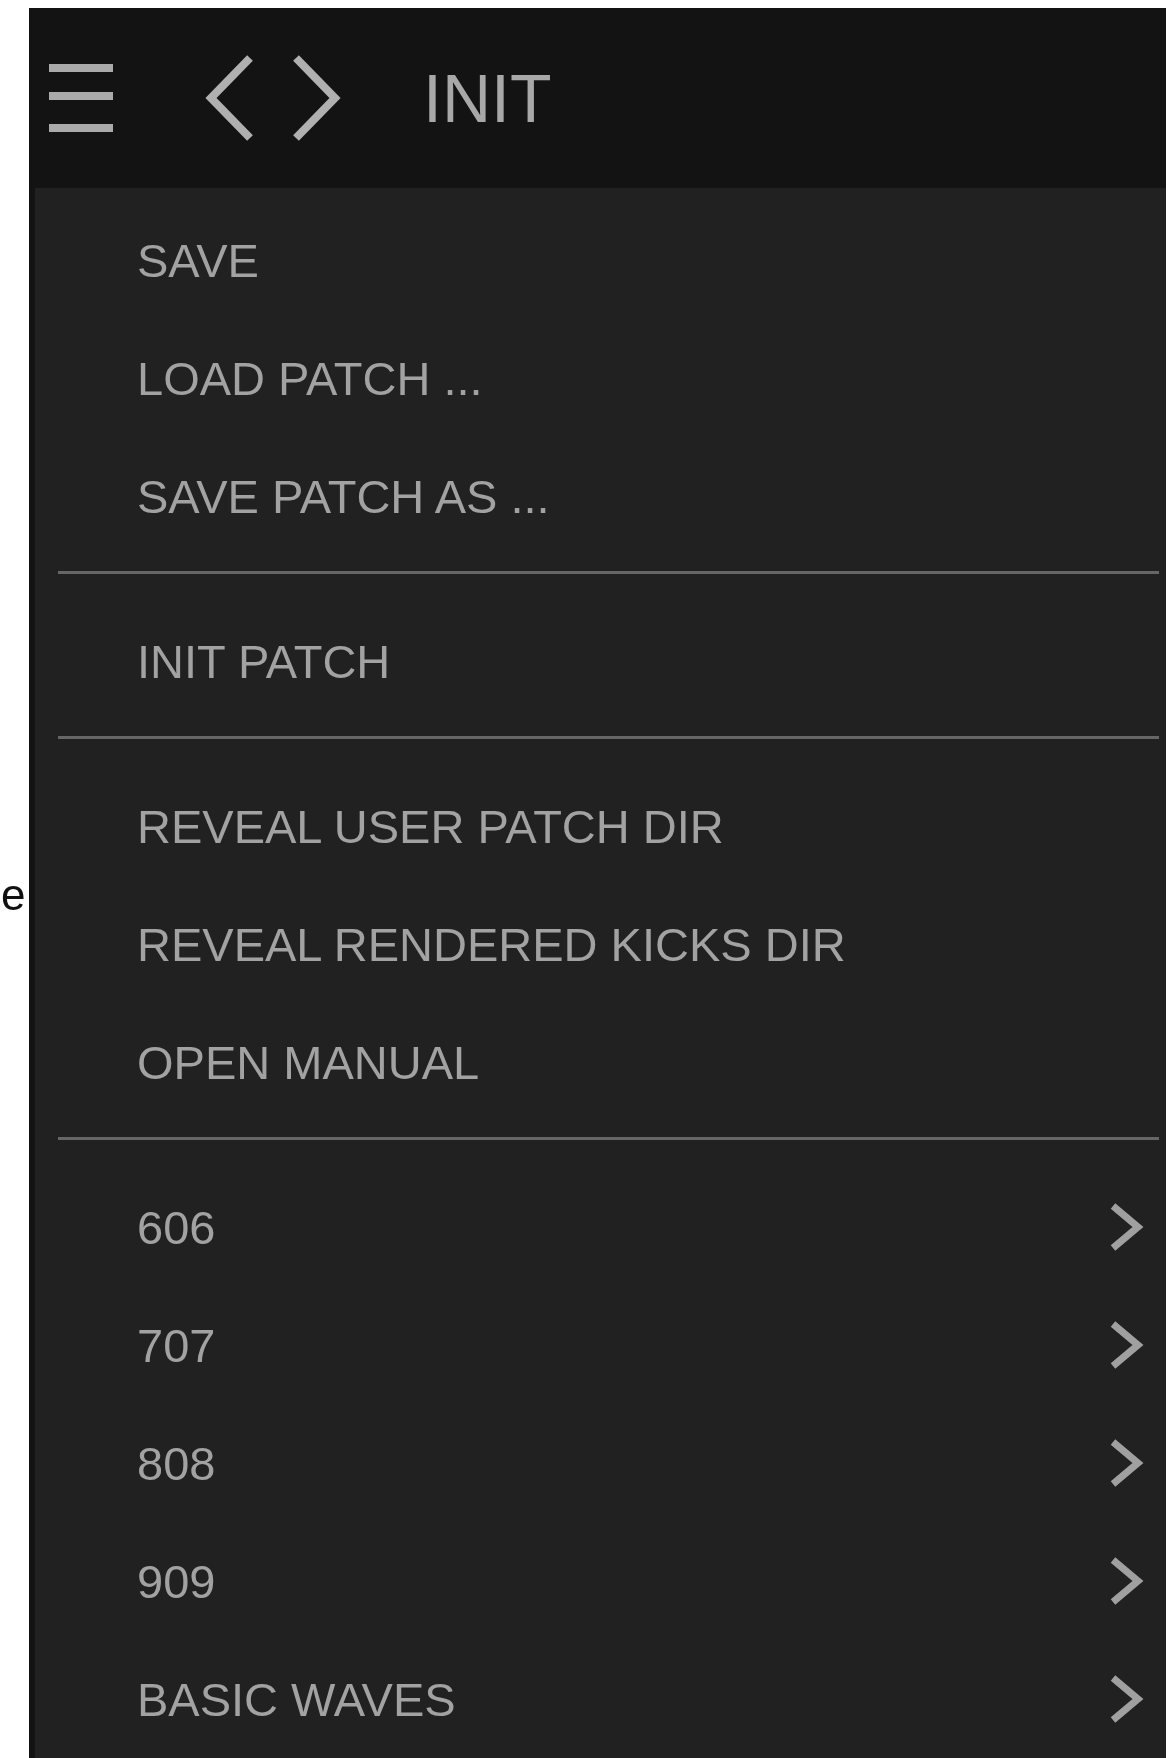 Image resolution: width=1176 pixels, height=1758 pixels. Describe the element at coordinates (600, 661) in the screenshot. I see `menu-item: INIT PATCH` at that location.